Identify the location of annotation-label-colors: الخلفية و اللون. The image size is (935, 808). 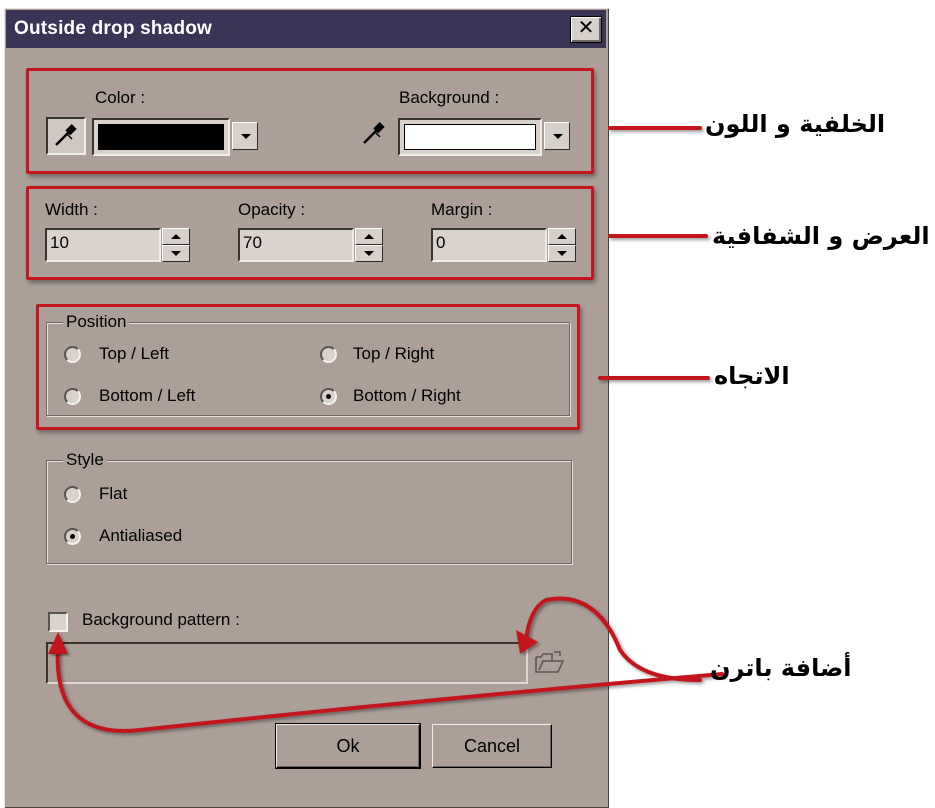
(795, 124).